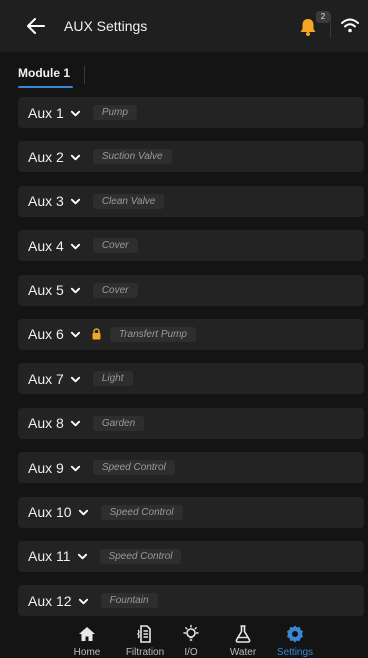 The height and width of the screenshot is (658, 368). What do you see at coordinates (191, 632) in the screenshot?
I see `bulb-icon` at bounding box center [191, 632].